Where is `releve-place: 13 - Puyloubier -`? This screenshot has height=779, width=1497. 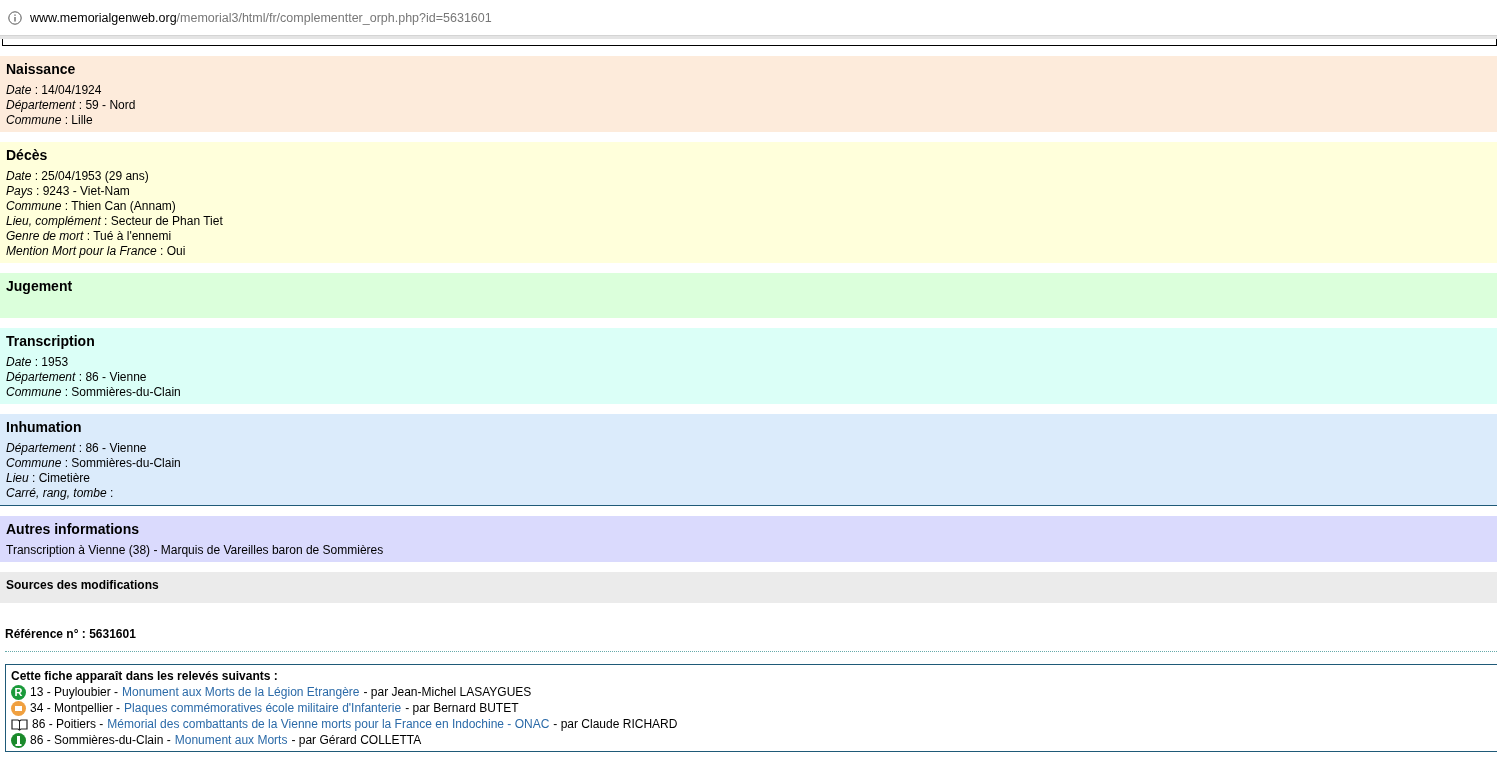
releve-place: 13 - Puyloubier - is located at coordinates (74, 692).